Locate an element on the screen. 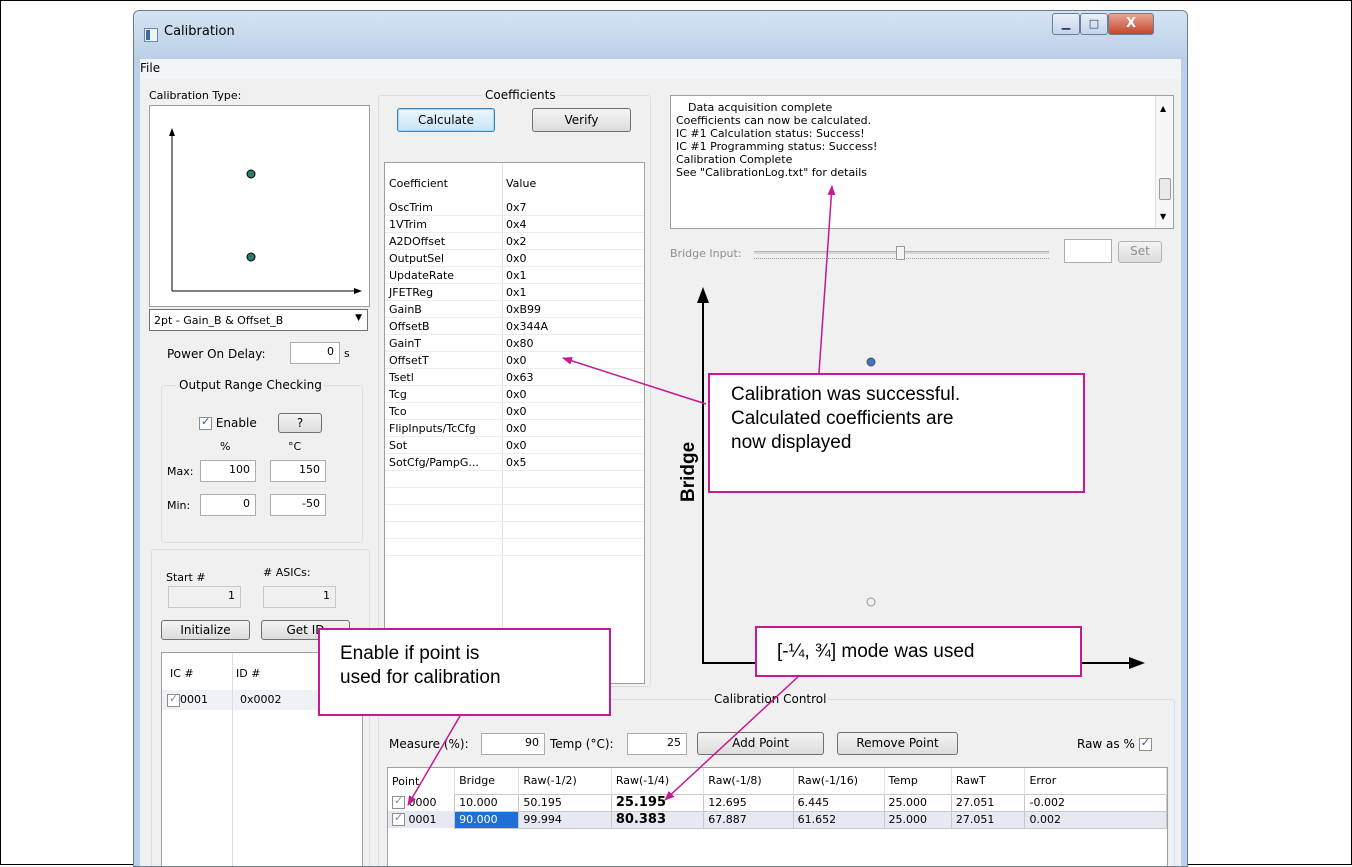 The width and height of the screenshot is (1352, 867). enable-checkbox-box is located at coordinates (205, 422).